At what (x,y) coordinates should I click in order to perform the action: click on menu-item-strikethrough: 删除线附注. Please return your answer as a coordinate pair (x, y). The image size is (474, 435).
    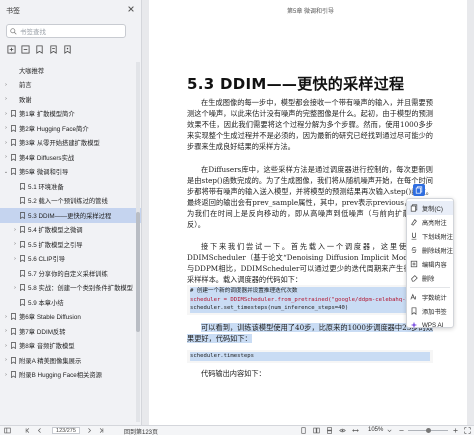
    Looking at the image, I should click on (430, 250).